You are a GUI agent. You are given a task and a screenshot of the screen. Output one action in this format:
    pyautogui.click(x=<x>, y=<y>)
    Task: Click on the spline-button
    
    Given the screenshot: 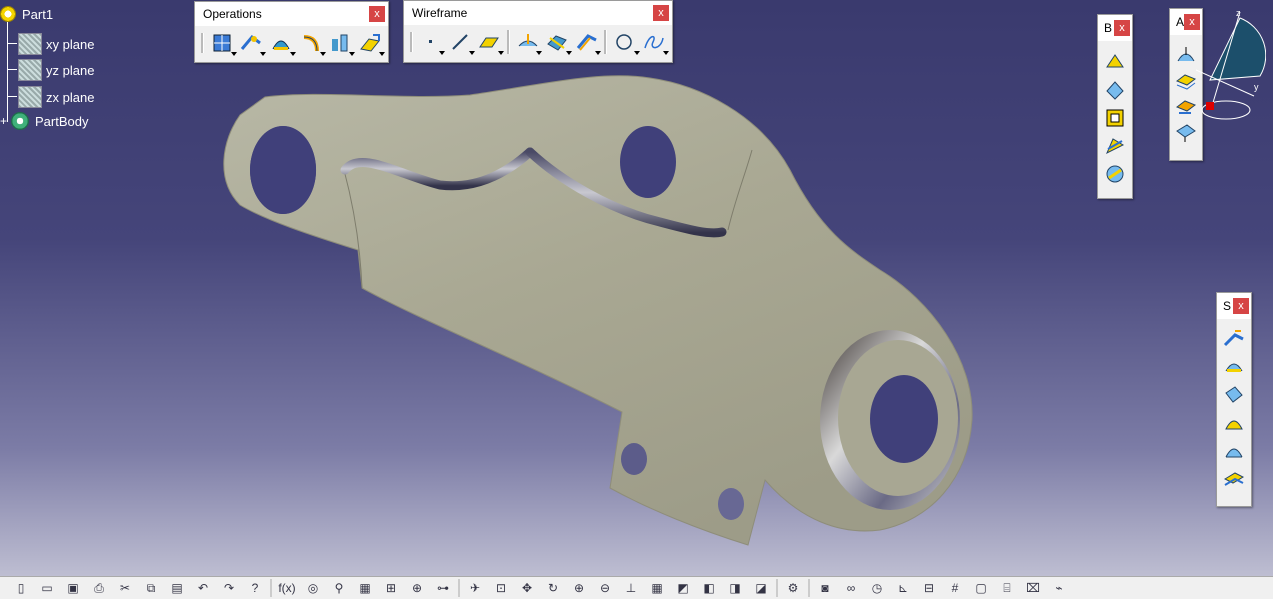 What is the action you would take?
    pyautogui.click(x=656, y=43)
    